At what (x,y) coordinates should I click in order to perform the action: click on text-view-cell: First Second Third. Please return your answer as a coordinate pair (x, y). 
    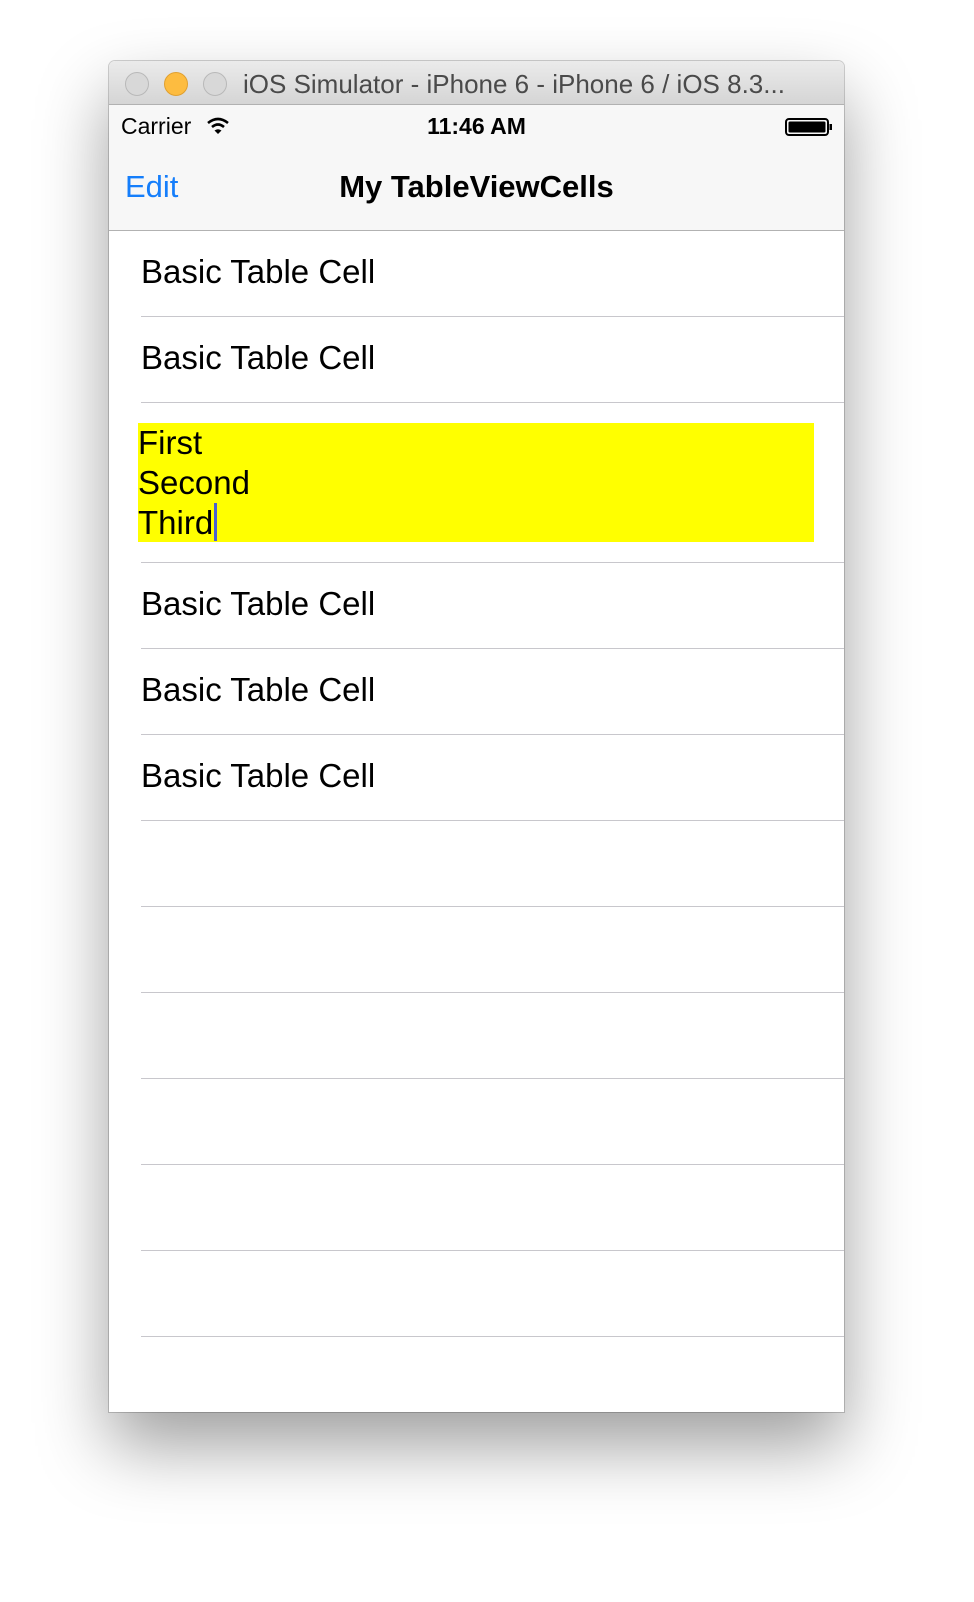
    Looking at the image, I should click on (491, 483).